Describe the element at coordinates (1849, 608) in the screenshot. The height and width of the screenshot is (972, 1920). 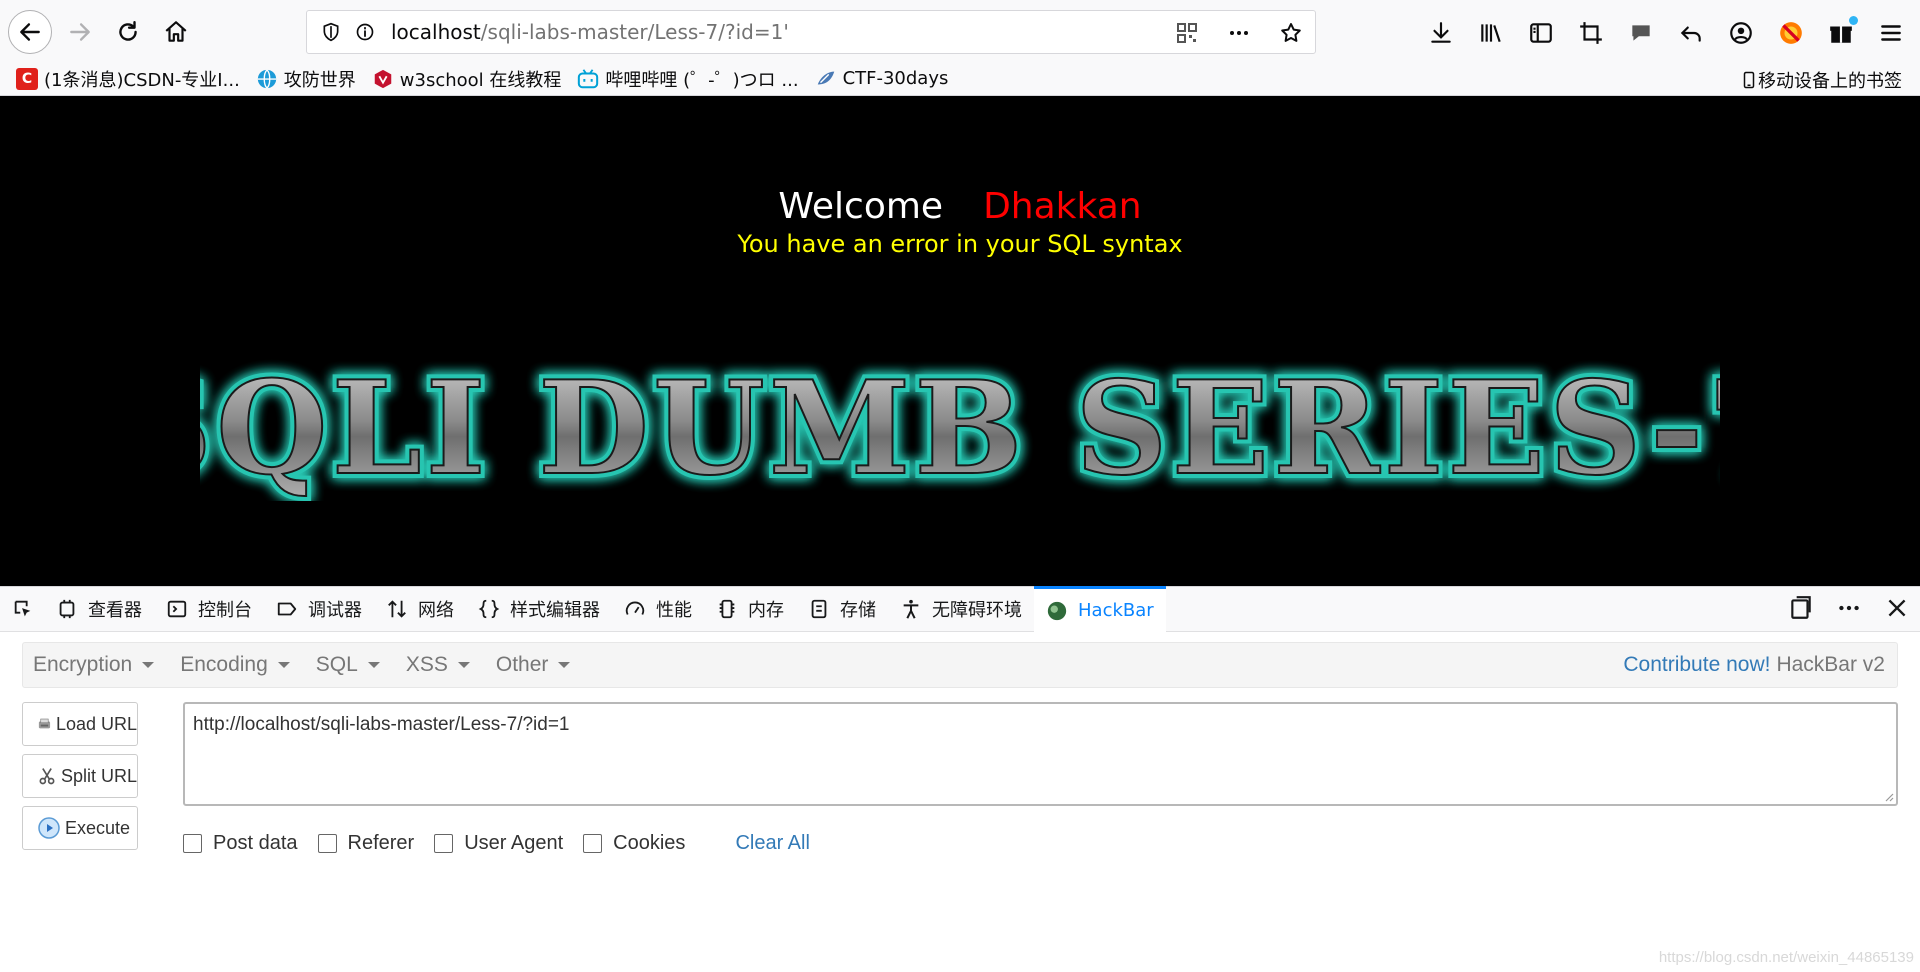
I see `devtools-options-icon` at that location.